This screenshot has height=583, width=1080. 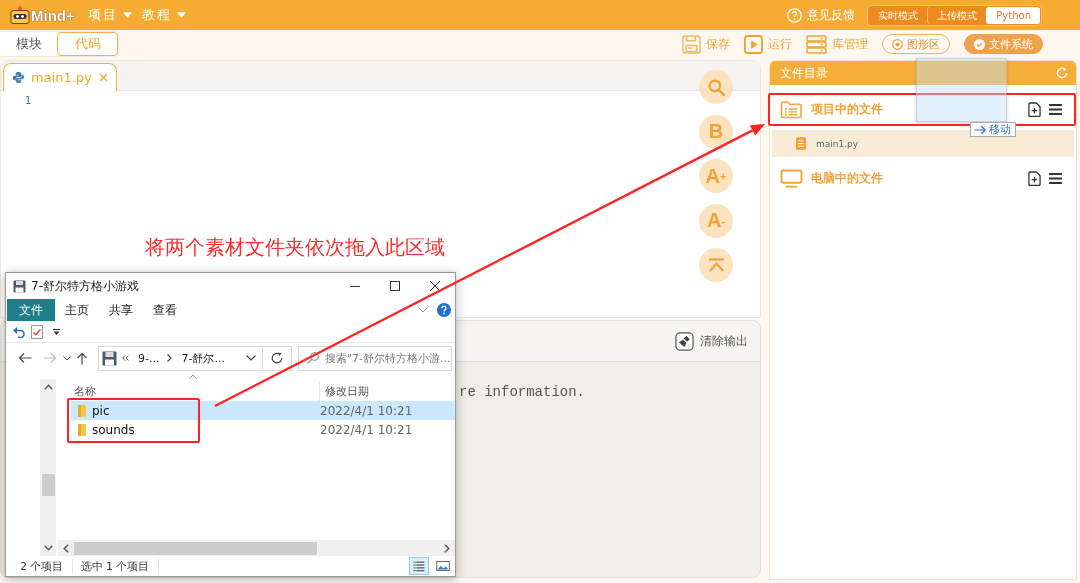 I want to click on scroll-top-icon, so click(x=716, y=265).